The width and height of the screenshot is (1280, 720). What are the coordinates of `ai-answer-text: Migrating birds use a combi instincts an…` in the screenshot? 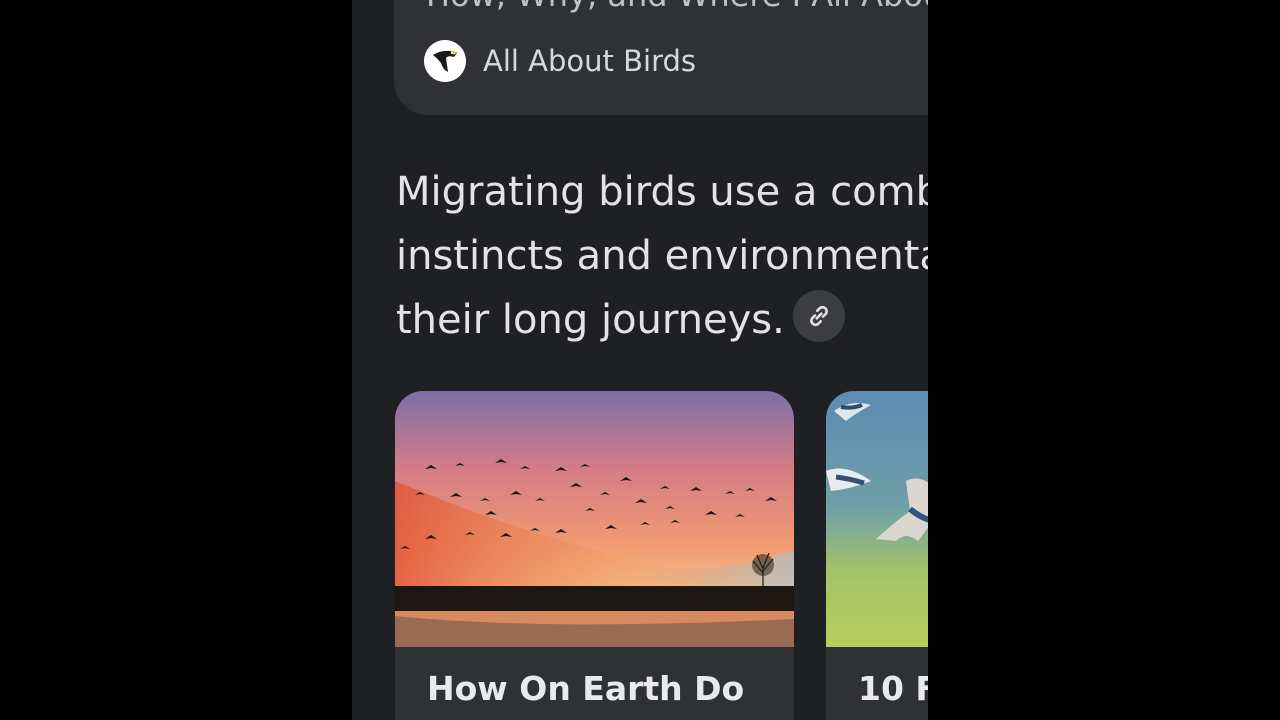 It's located at (662, 256).